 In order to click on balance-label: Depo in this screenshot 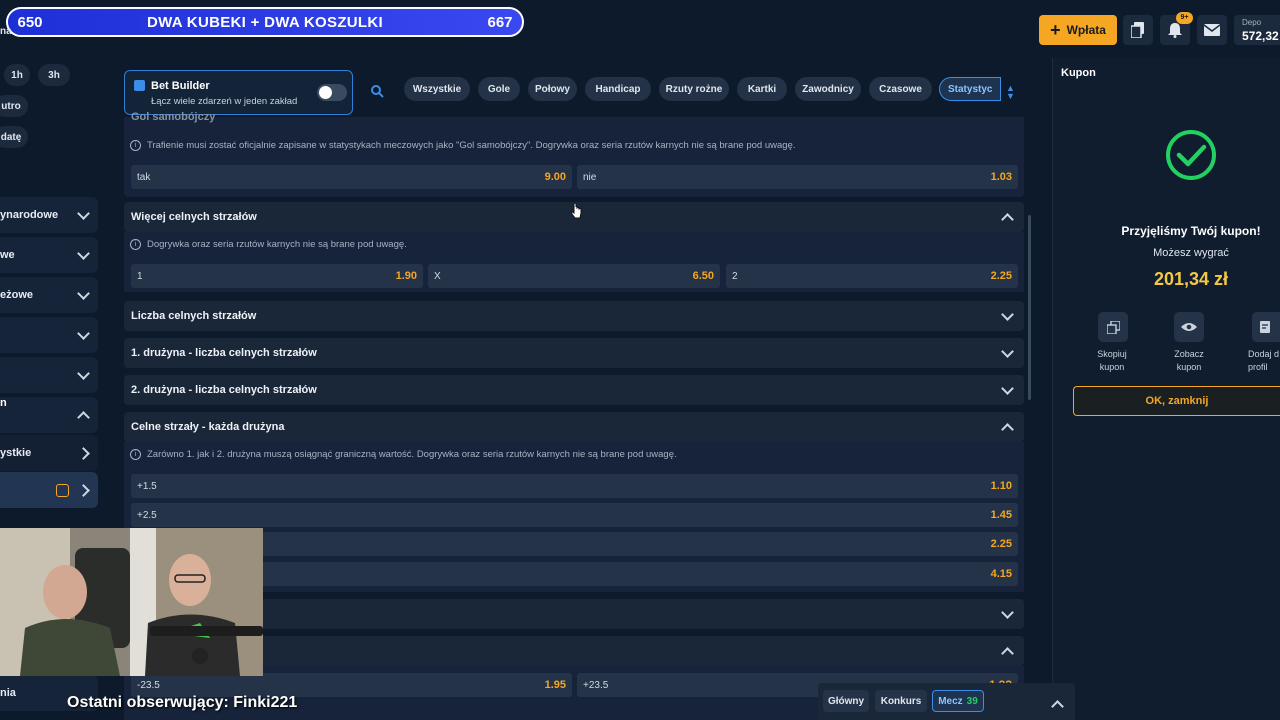, I will do `click(1252, 22)`.